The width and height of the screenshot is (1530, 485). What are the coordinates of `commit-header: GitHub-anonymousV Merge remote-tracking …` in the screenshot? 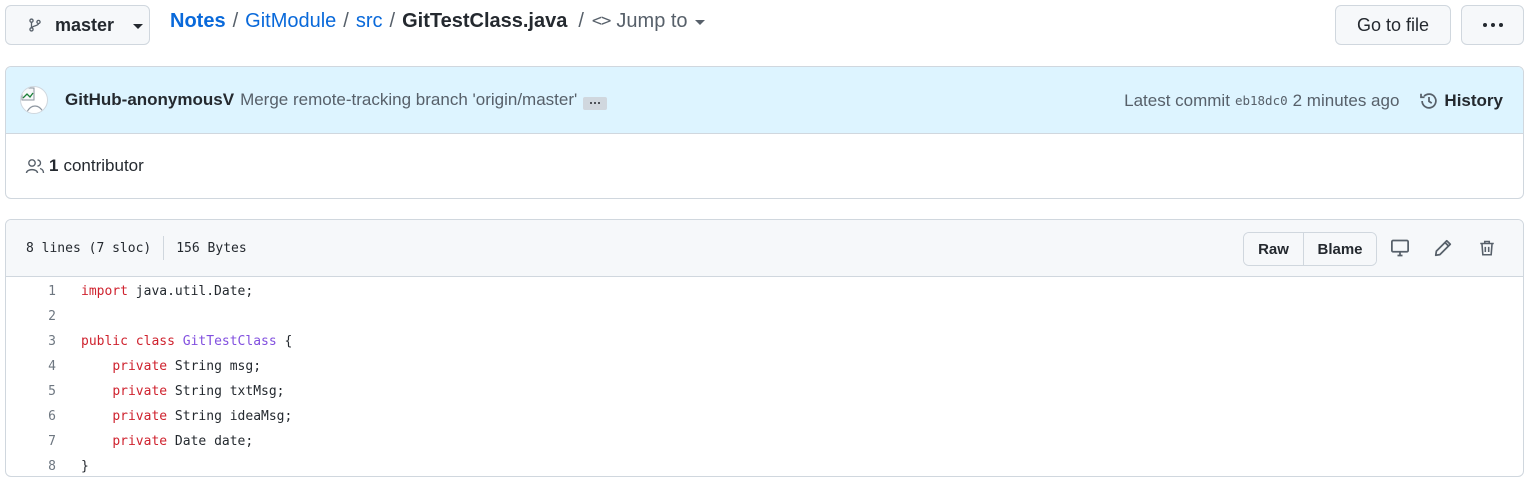 It's located at (764, 100).